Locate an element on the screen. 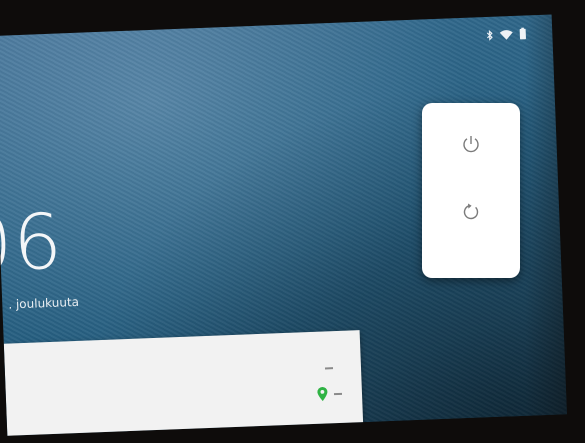 This screenshot has height=443, width=585. battery-icon is located at coordinates (522, 33).